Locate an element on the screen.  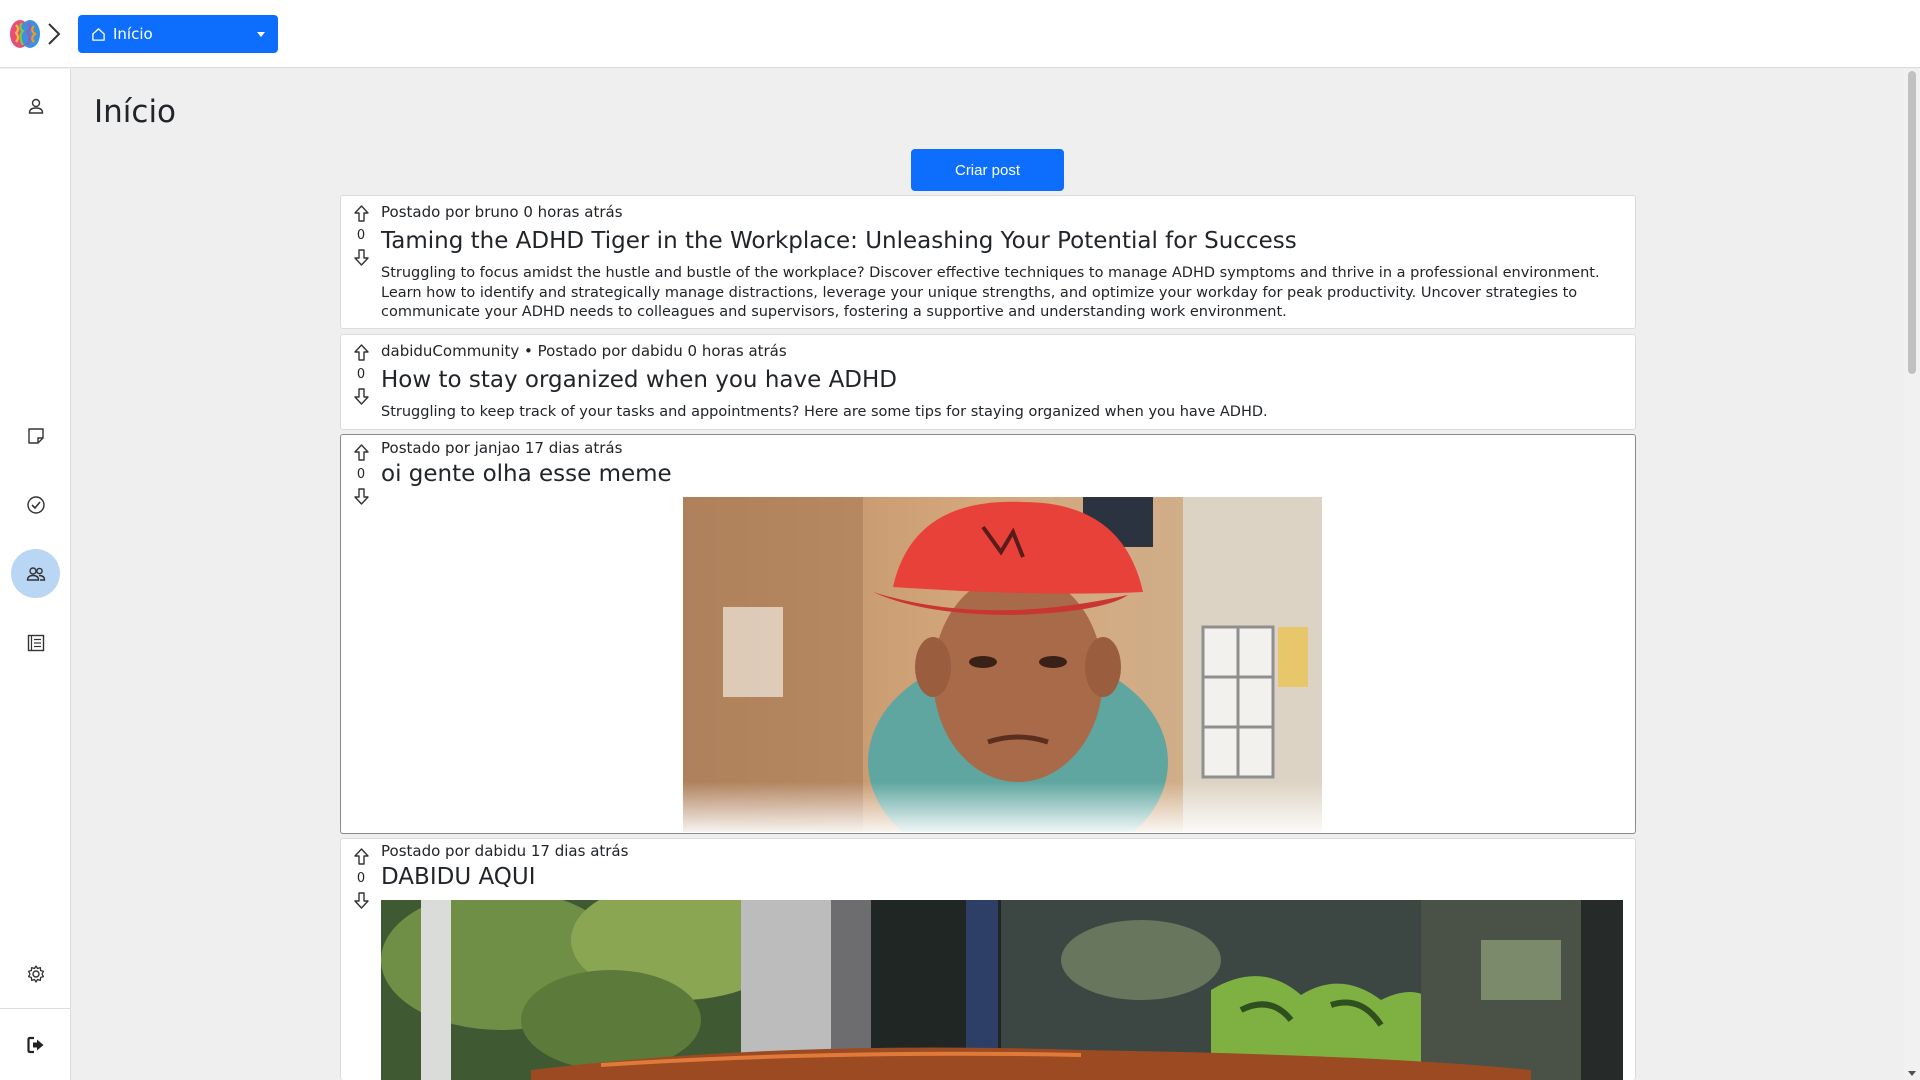
user-icon is located at coordinates (35, 106).